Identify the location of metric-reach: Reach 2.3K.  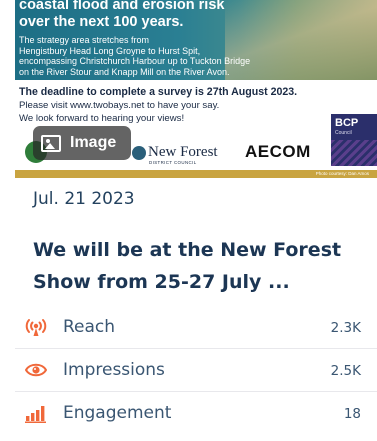
(196, 327).